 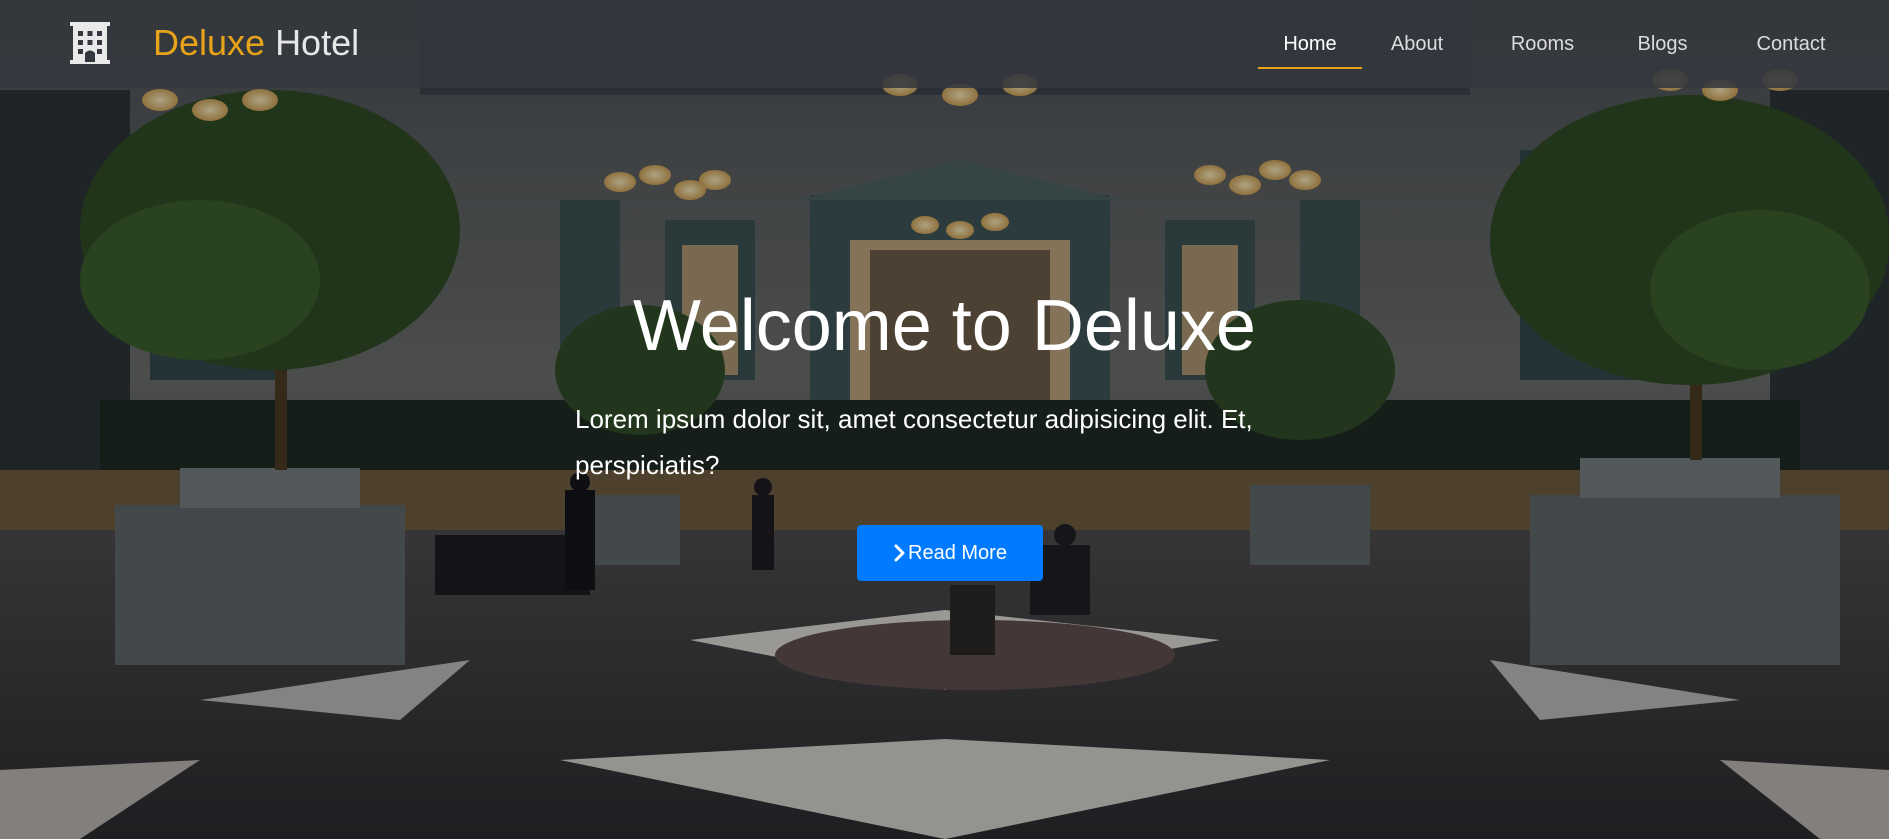 I want to click on brand-name: Deluxe Hotel, so click(x=256, y=43).